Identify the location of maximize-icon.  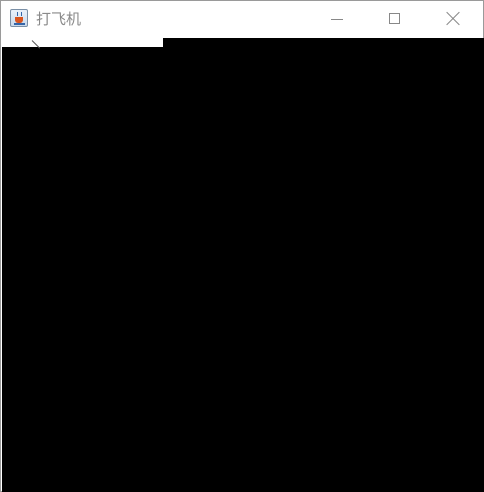
(394, 18).